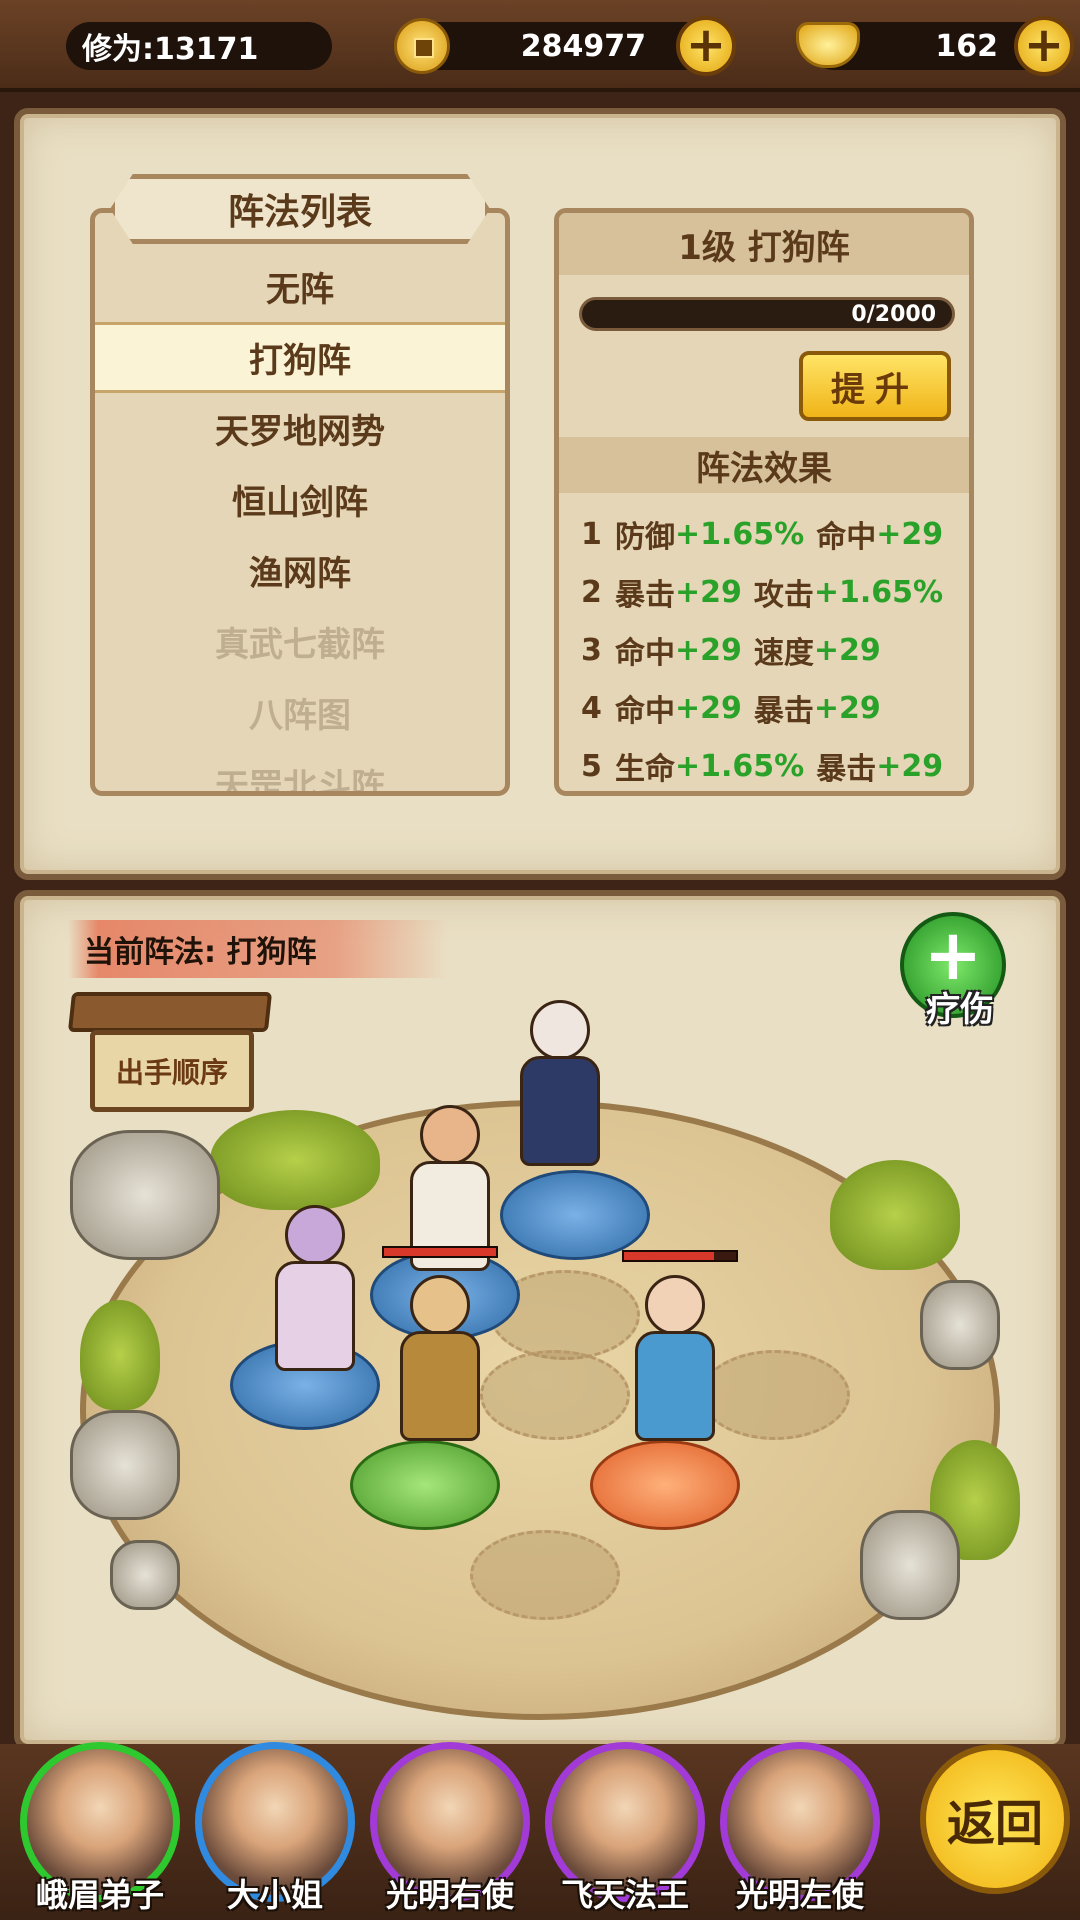  What do you see at coordinates (960, 1006) in the screenshot?
I see `heal-label: 疗伤` at bounding box center [960, 1006].